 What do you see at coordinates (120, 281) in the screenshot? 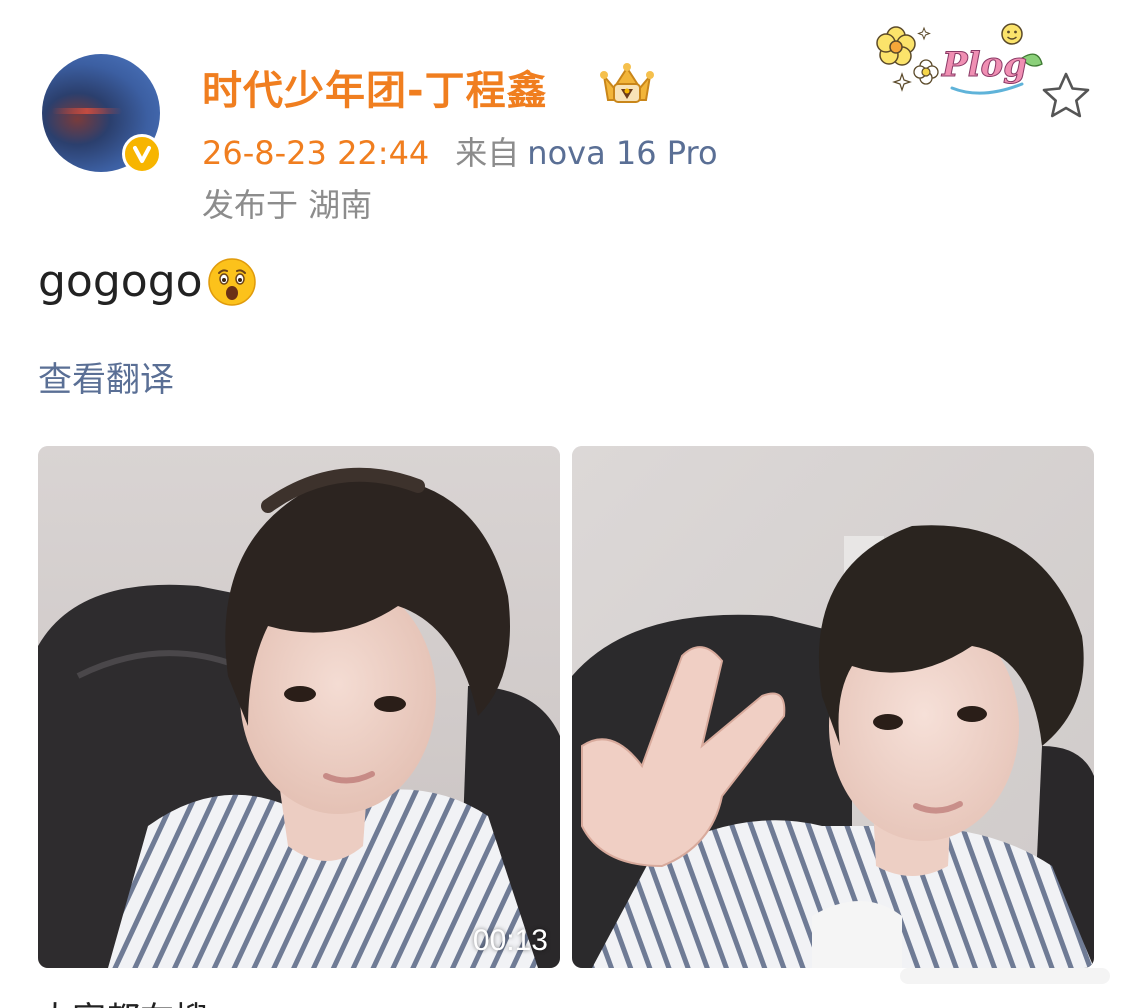
I see `post-text: gogogo` at bounding box center [120, 281].